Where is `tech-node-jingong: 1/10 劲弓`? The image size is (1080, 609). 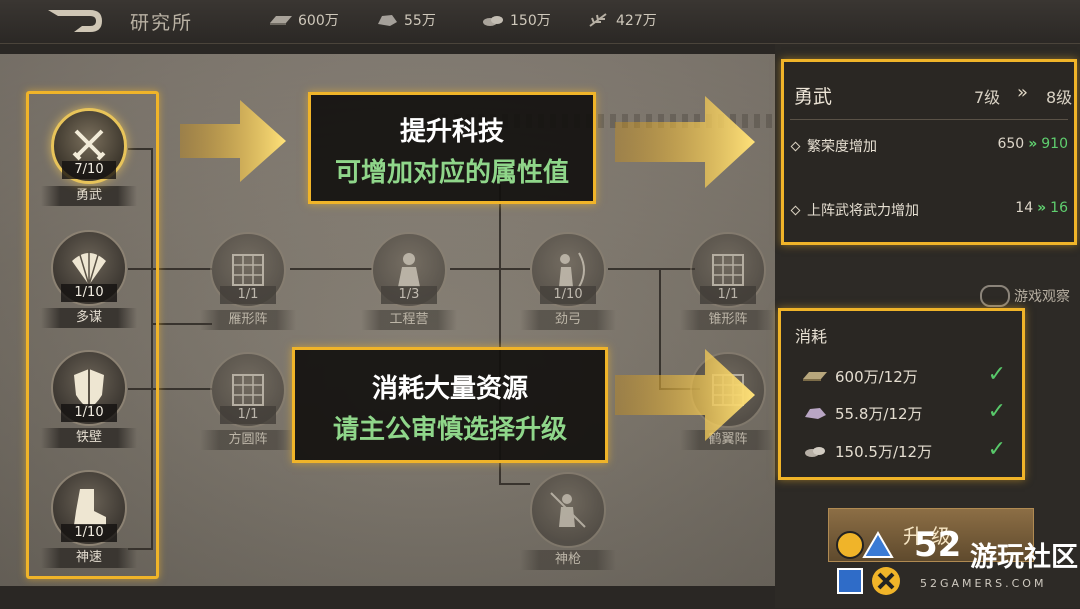
tech-node-jingong: 1/10 劲弓 is located at coordinates (568, 281).